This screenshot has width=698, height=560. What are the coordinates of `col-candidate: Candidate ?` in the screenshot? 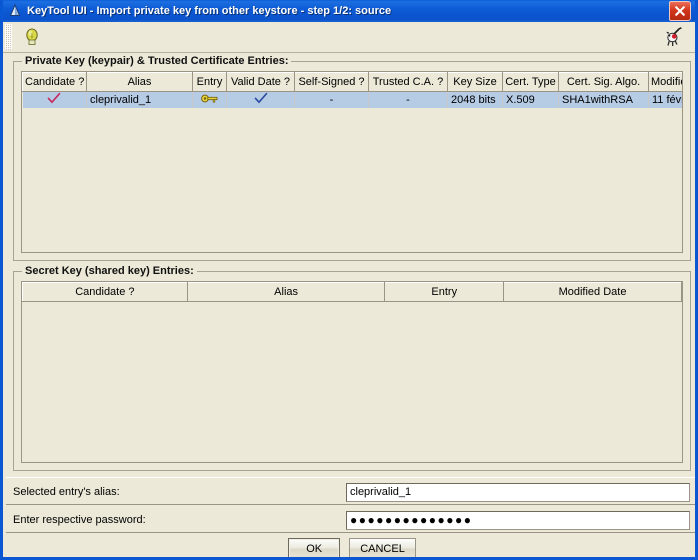 It's located at (54, 82).